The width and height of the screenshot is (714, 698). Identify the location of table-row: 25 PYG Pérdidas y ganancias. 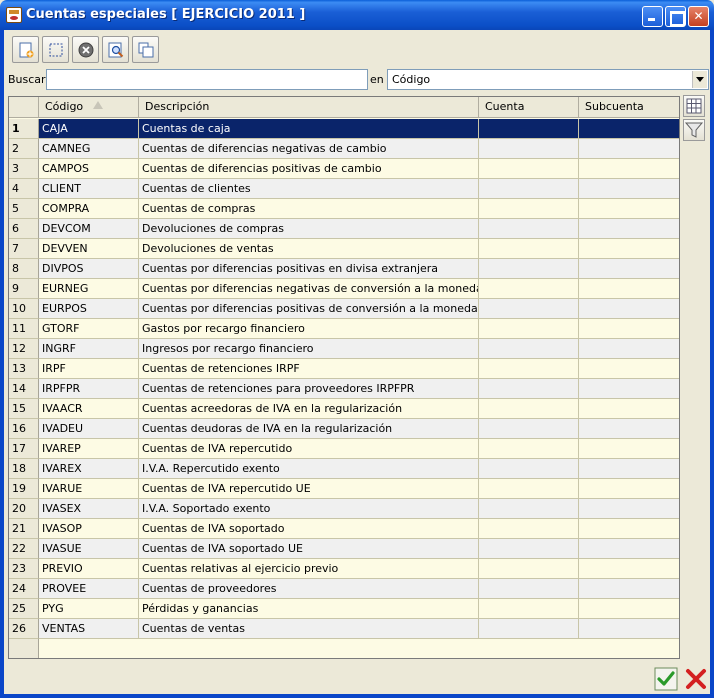
(344, 609).